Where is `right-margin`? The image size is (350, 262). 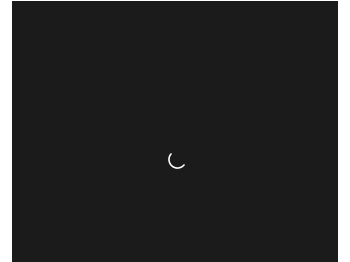 right-margin is located at coordinates (344, 131).